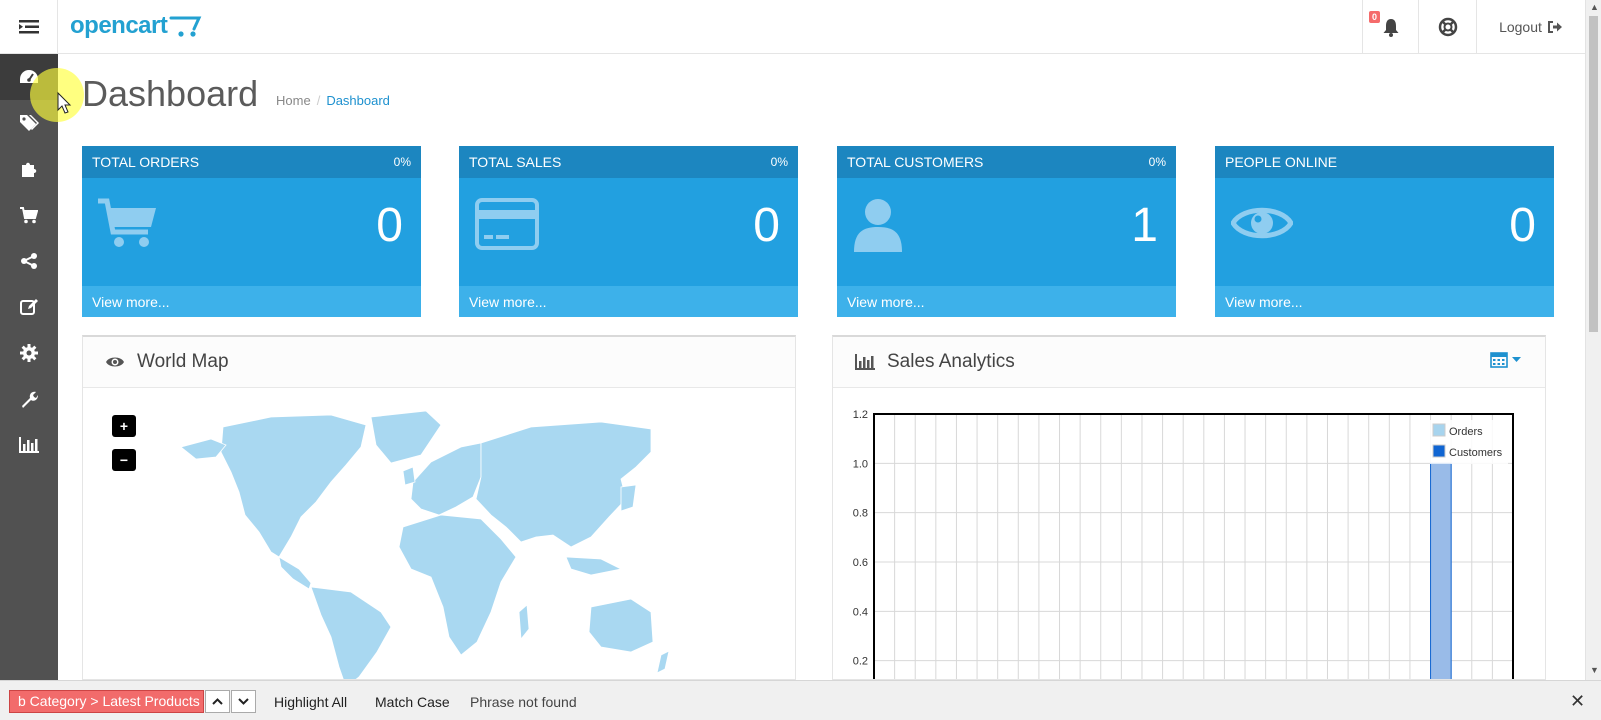 Image resolution: width=1601 pixels, height=720 pixels. Describe the element at coordinates (1593, 340) in the screenshot. I see `page-scrollbar: ▲ ▼` at that location.